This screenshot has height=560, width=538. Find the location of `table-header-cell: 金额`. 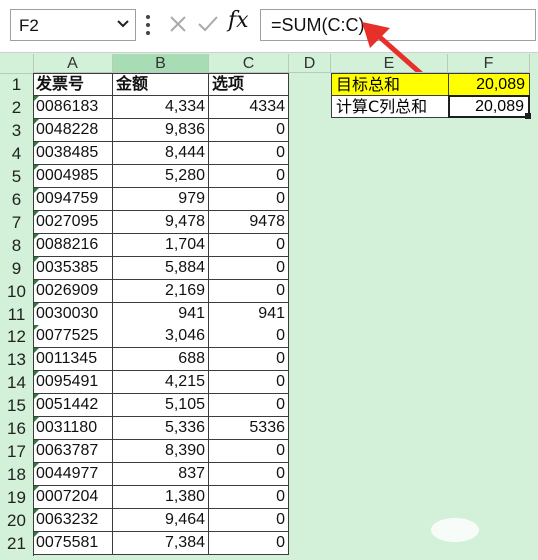

table-header-cell: 金额 is located at coordinates (161, 84).